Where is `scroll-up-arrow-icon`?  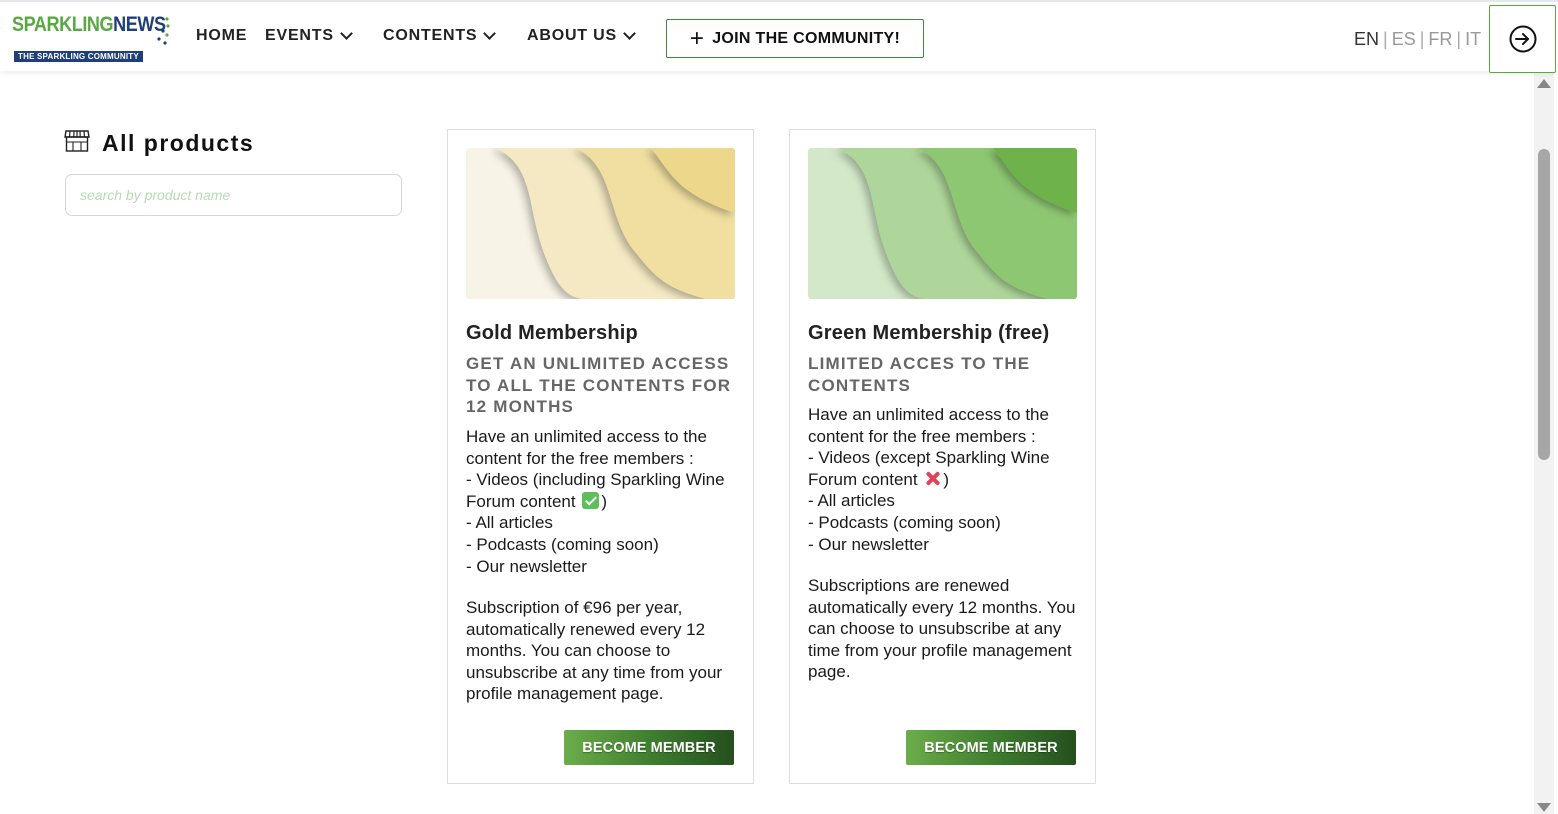 scroll-up-arrow-icon is located at coordinates (1544, 83).